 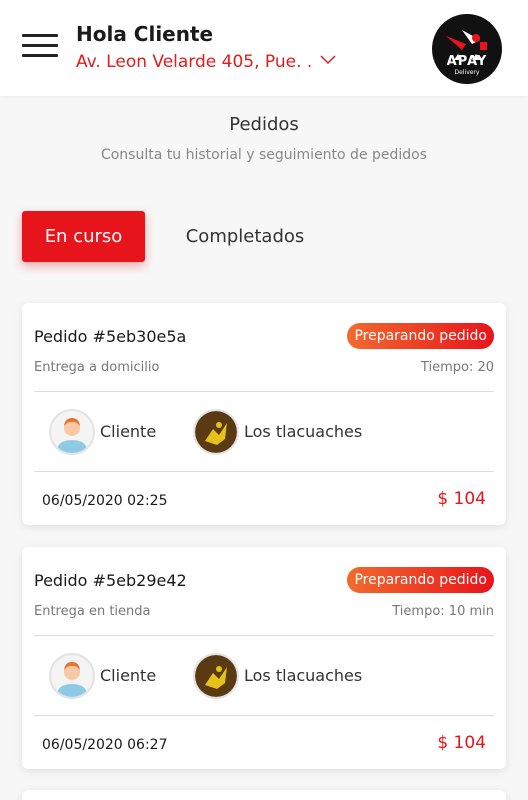 I want to click on order-card-partial, so click(x=264, y=795).